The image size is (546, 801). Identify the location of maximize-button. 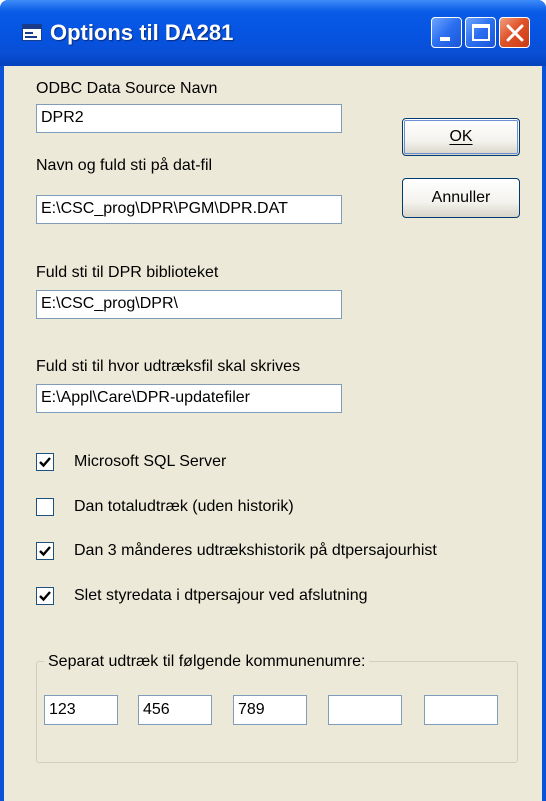
(480, 32).